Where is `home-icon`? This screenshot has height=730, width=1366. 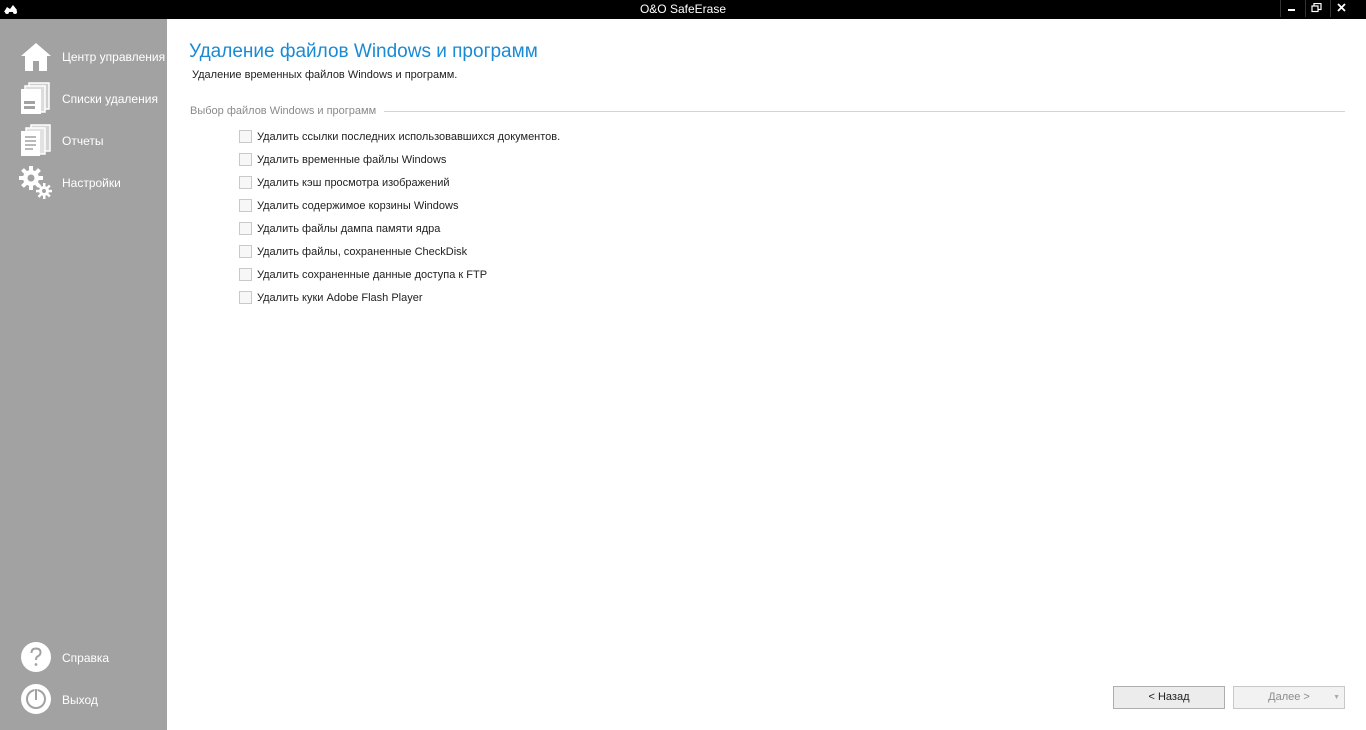
home-icon is located at coordinates (36, 57).